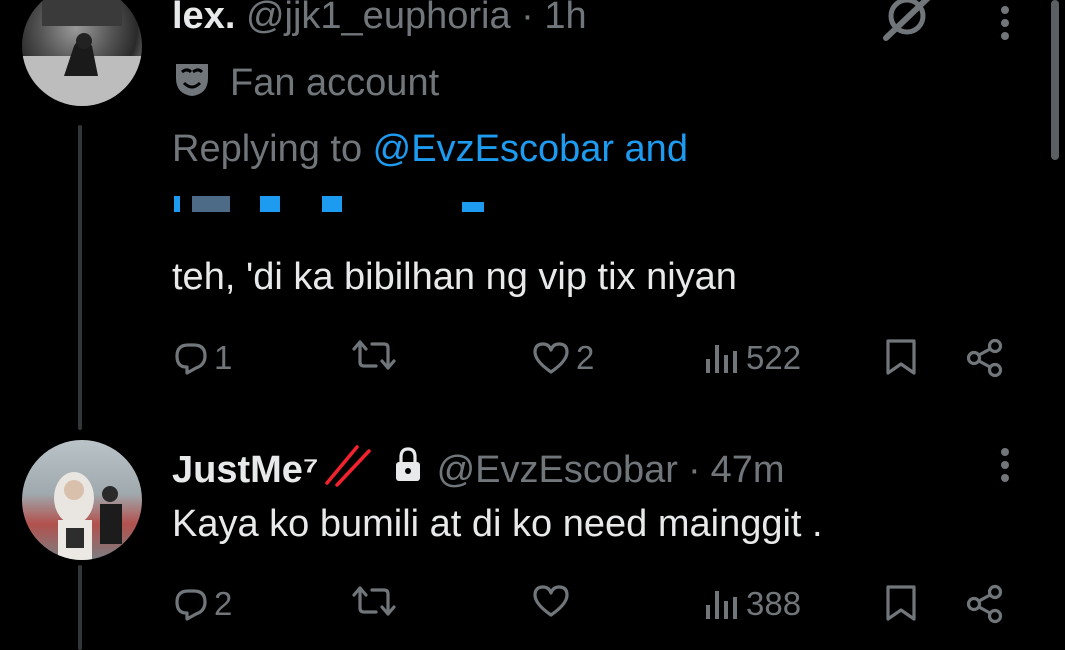  I want to click on grok-icon, so click(906, 21).